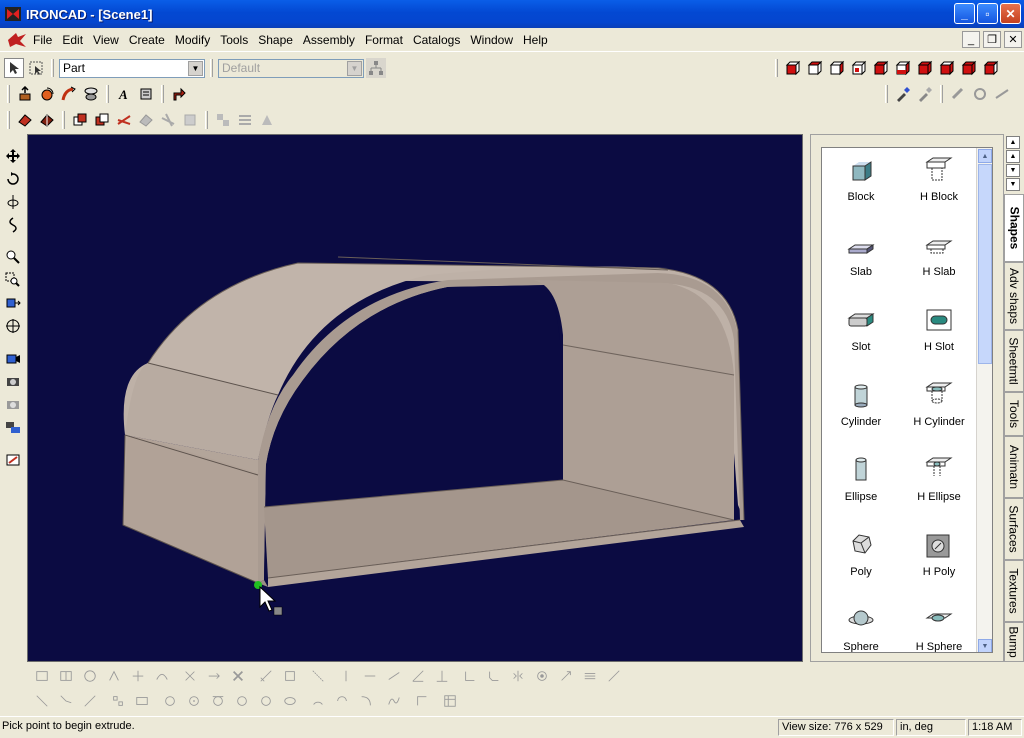 Image resolution: width=1024 pixels, height=738 pixels. What do you see at coordinates (13, 179) in the screenshot?
I see `orbit-icon` at bounding box center [13, 179].